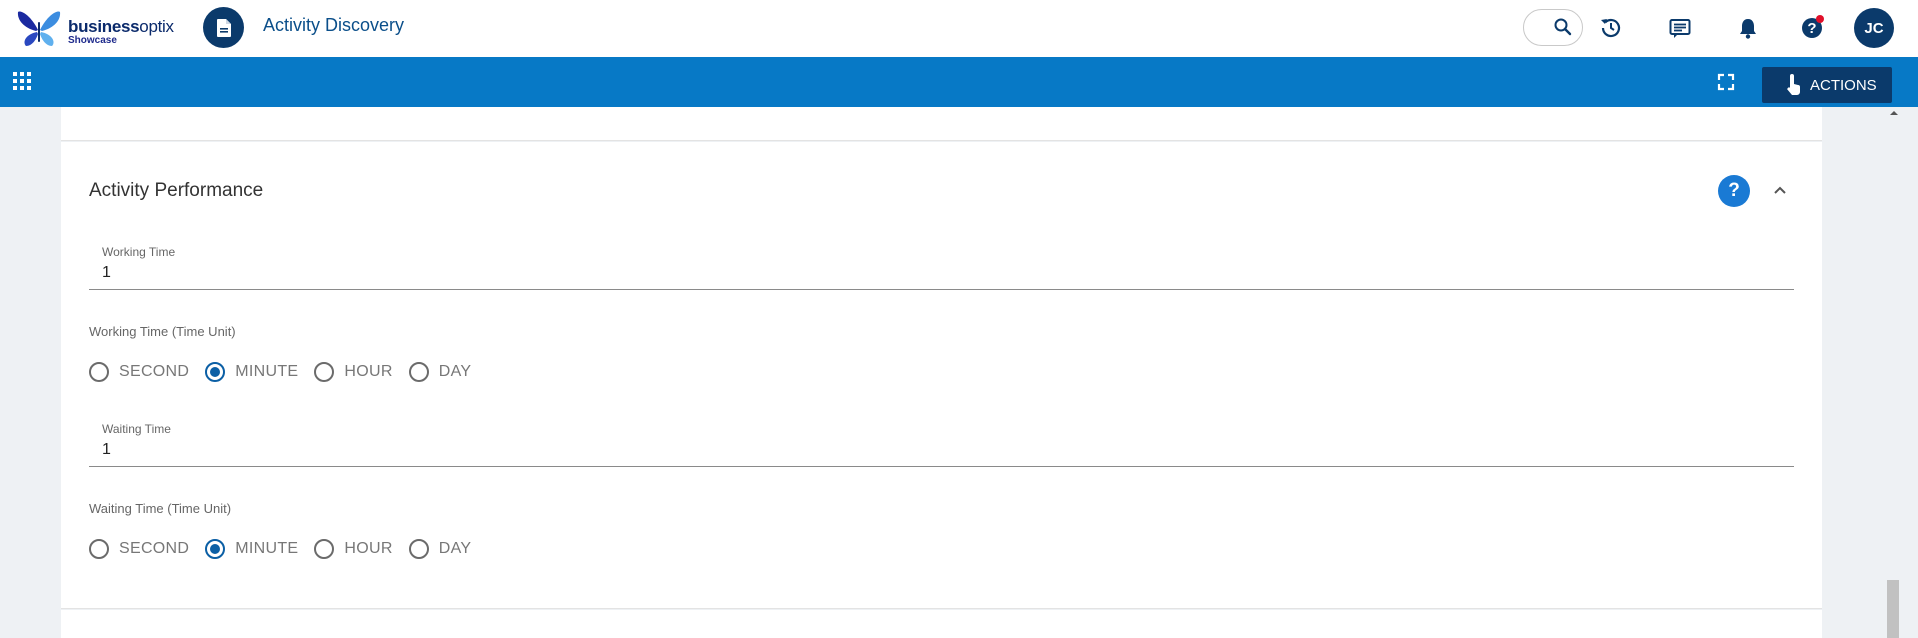 The width and height of the screenshot is (1918, 638). I want to click on document-icon, so click(223, 27).